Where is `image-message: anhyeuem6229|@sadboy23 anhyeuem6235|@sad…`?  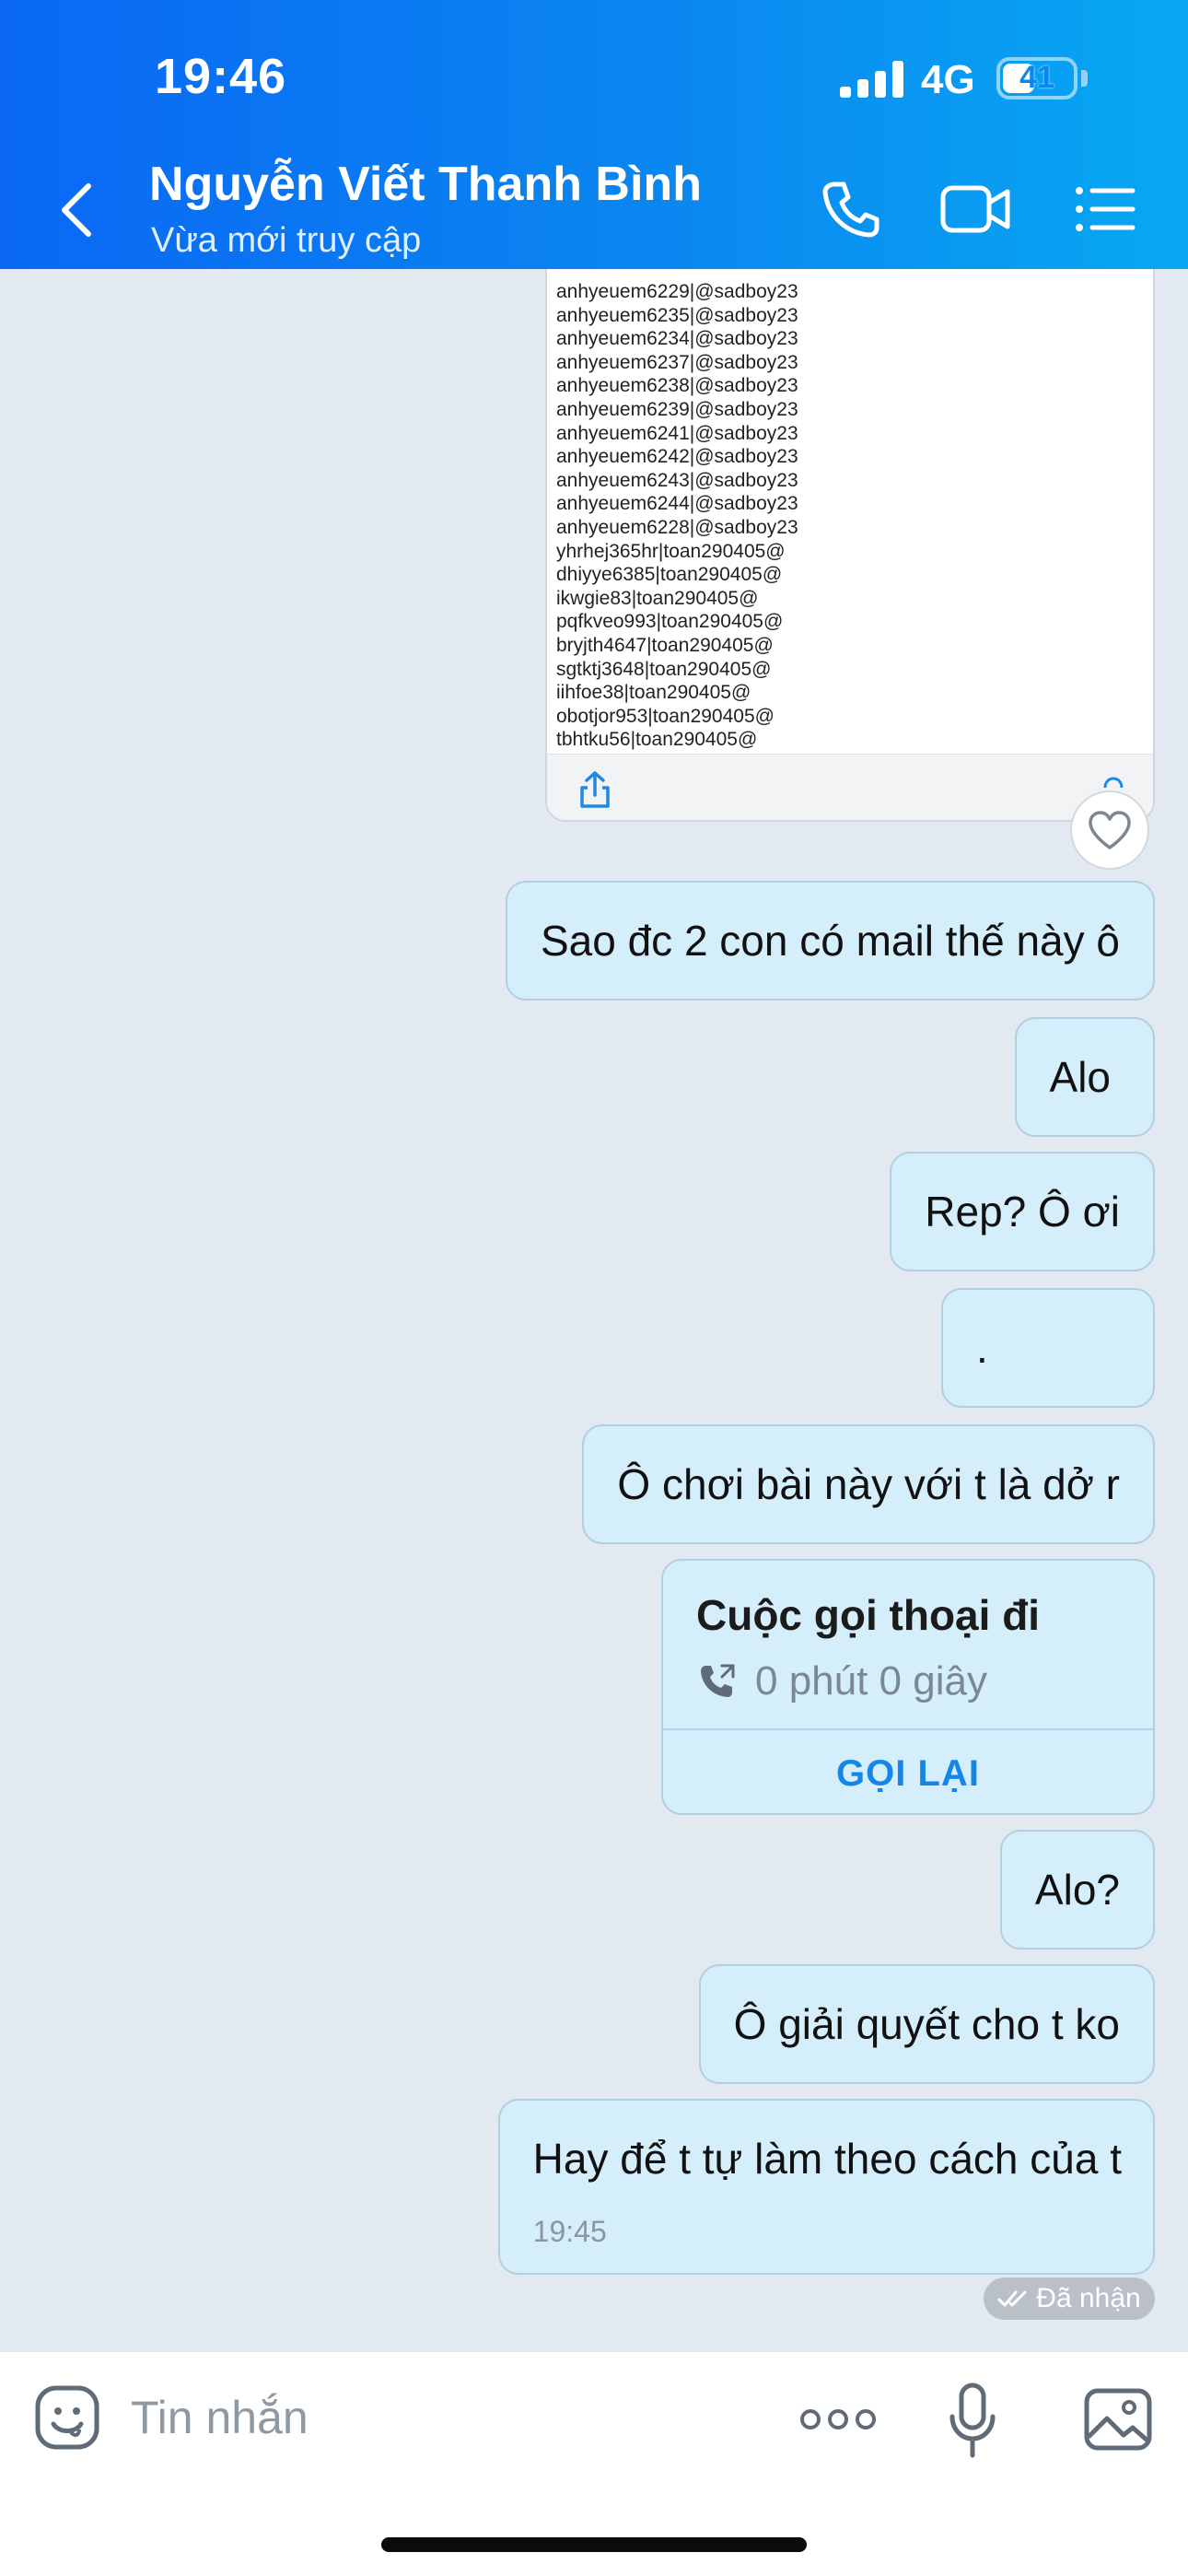
image-message: anhyeuem6229|@sadboy23 anhyeuem6235|@sad… is located at coordinates (850, 545).